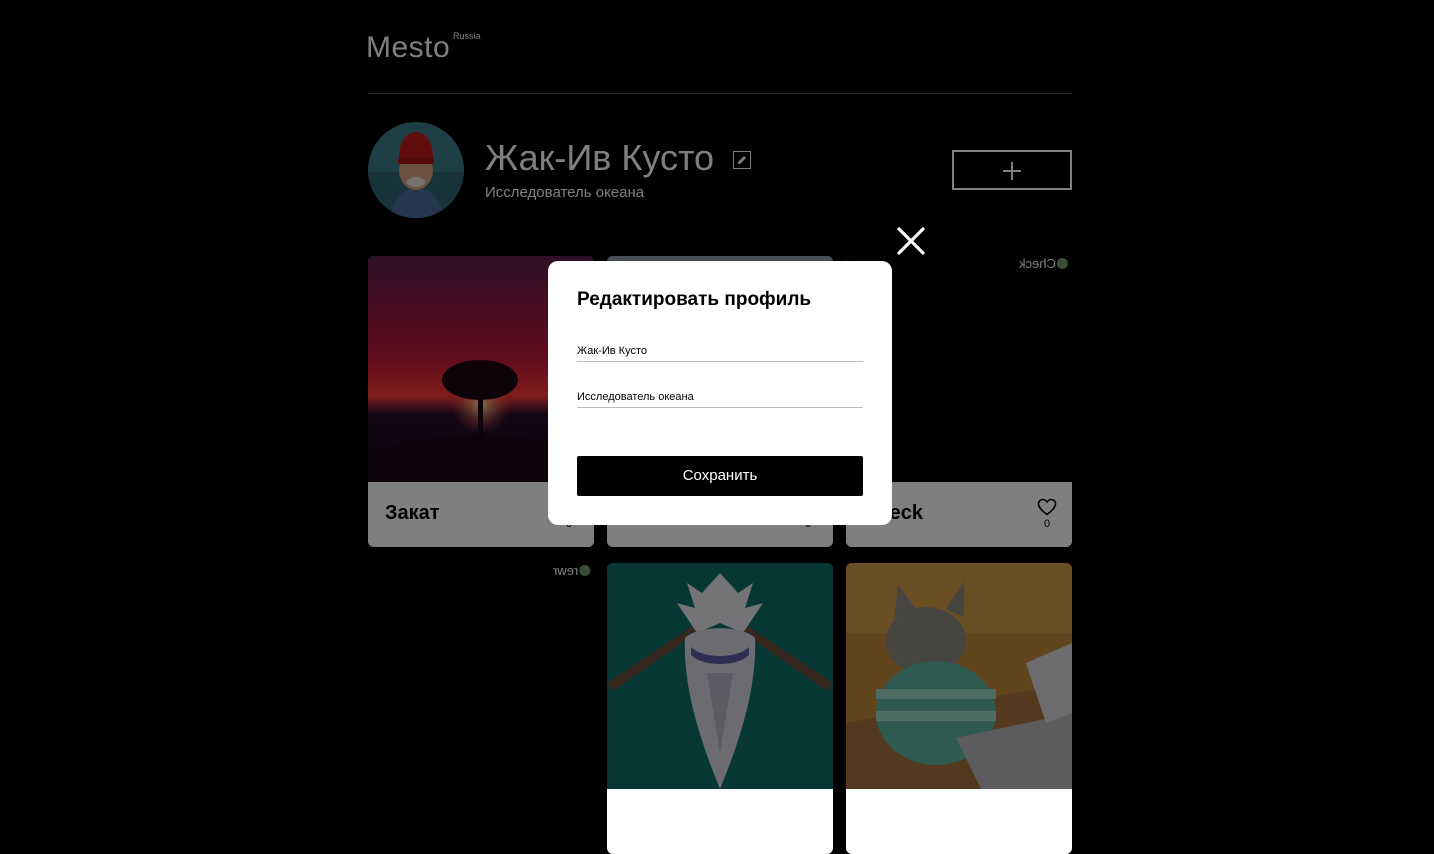 Image resolution: width=1434 pixels, height=854 pixels. Describe the element at coordinates (720, 476) in the screenshot. I see `save-button: Сохранить` at that location.